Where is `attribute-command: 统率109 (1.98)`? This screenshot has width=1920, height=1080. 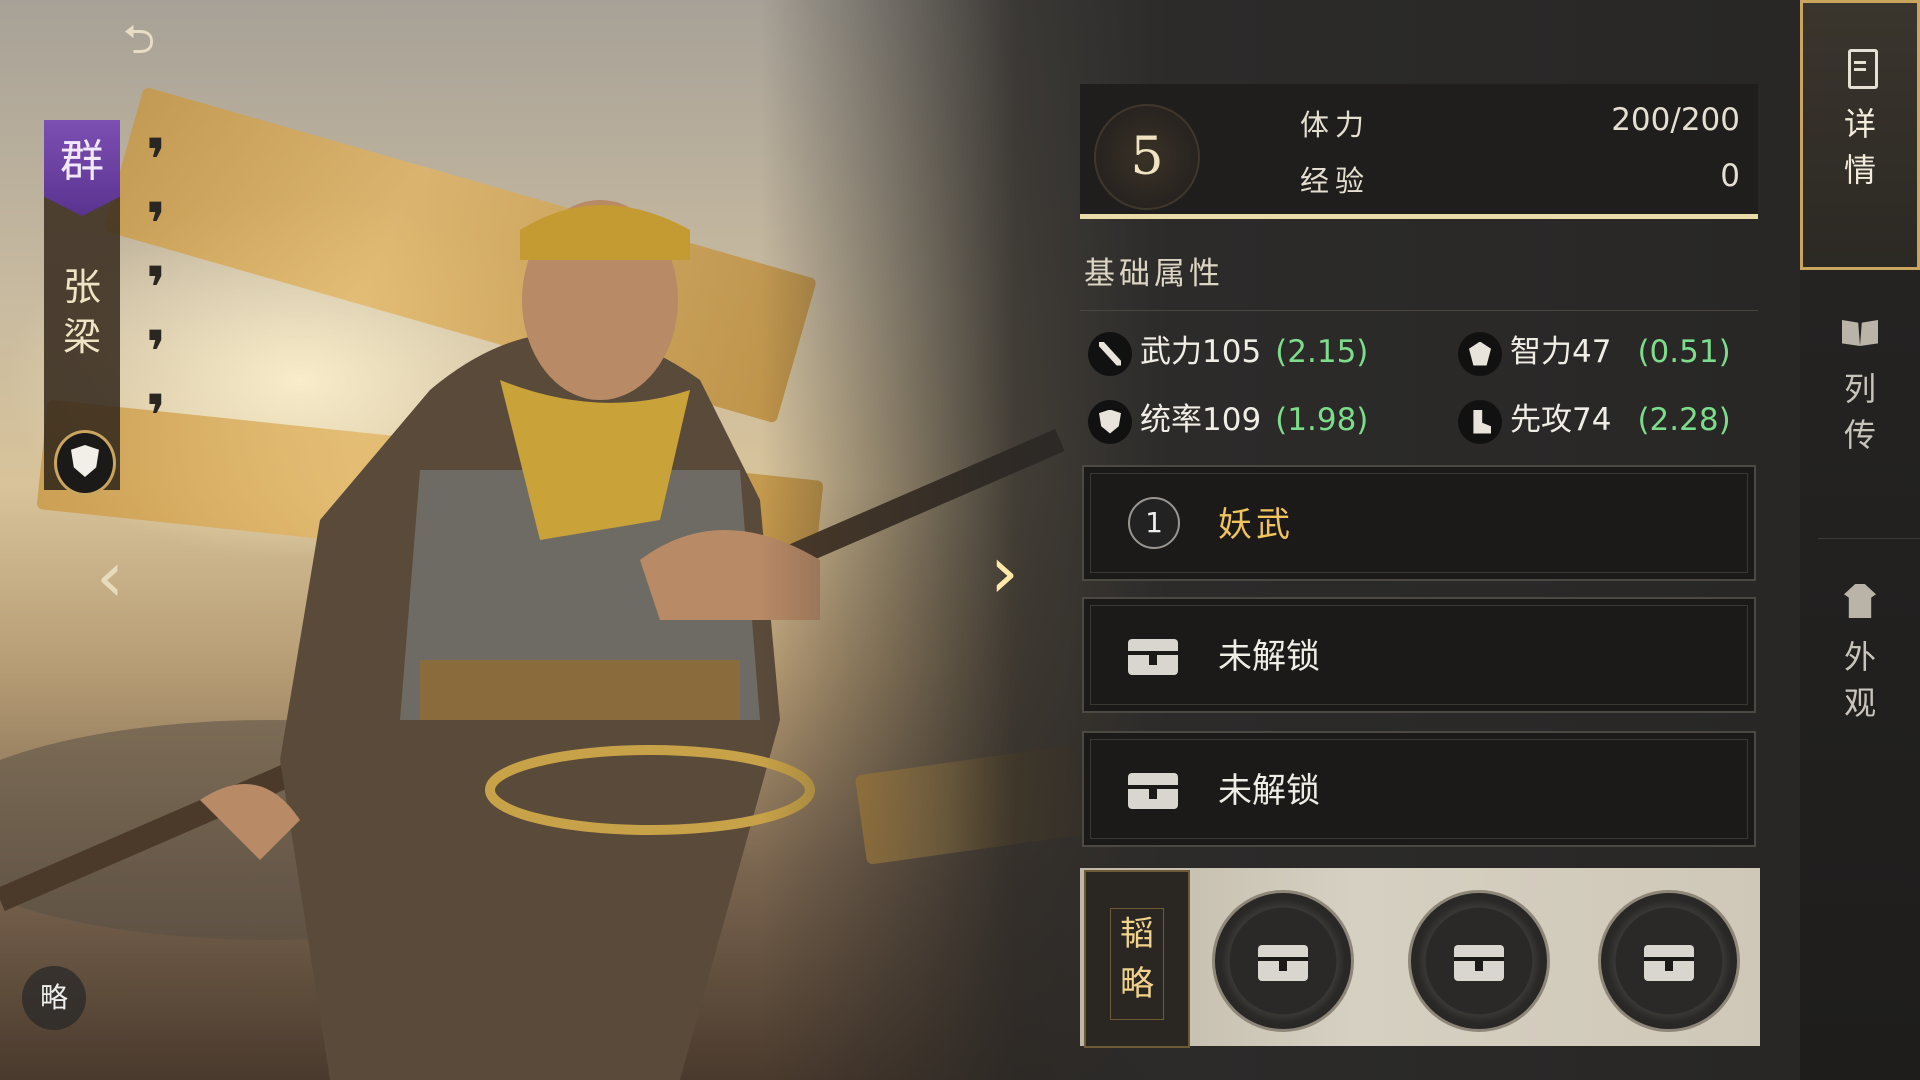 attribute-command: 统率109 (1.98) is located at coordinates (1228, 421).